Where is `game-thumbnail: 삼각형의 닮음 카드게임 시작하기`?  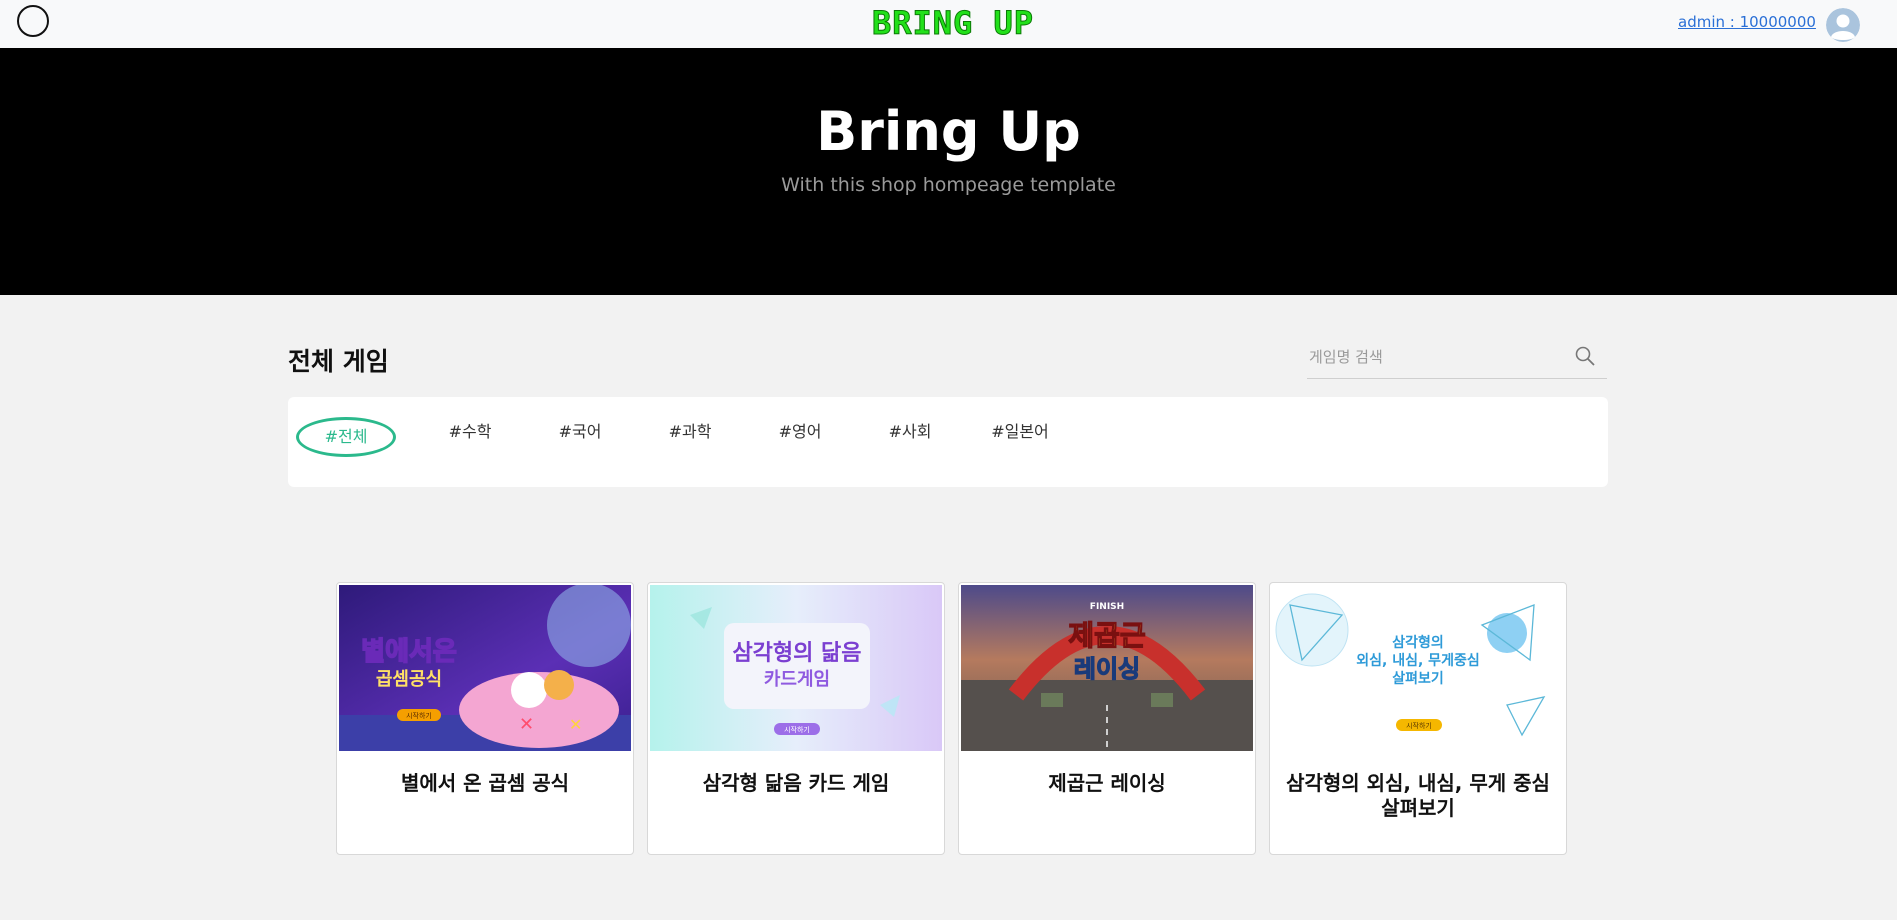 game-thumbnail: 삼각형의 닮음 카드게임 시작하기 is located at coordinates (796, 668).